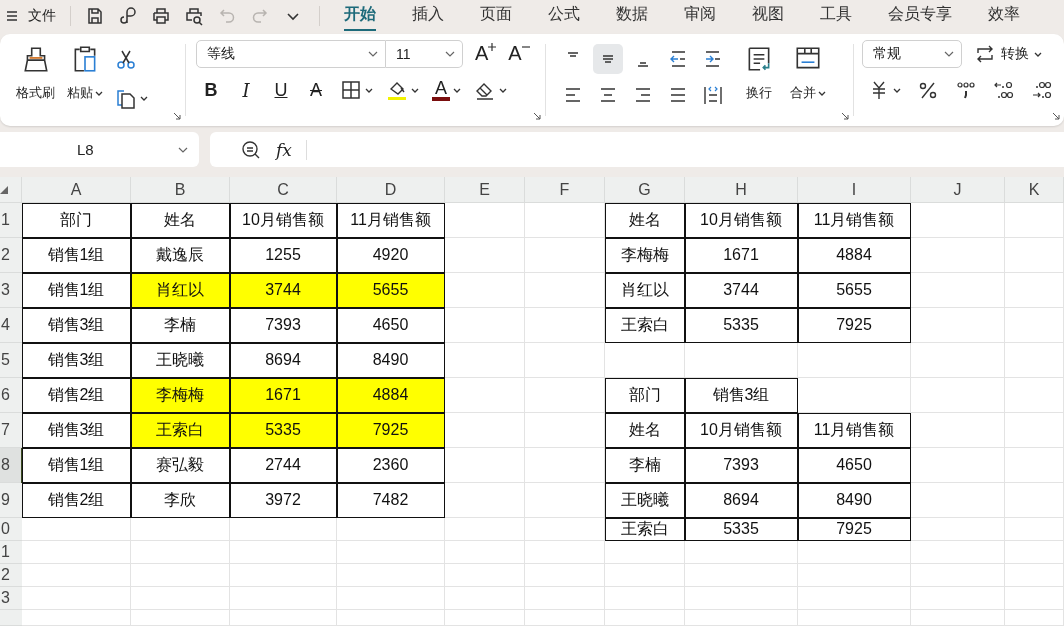 This screenshot has height=626, width=1064. I want to click on font-size-dropdown: 11, so click(424, 54).